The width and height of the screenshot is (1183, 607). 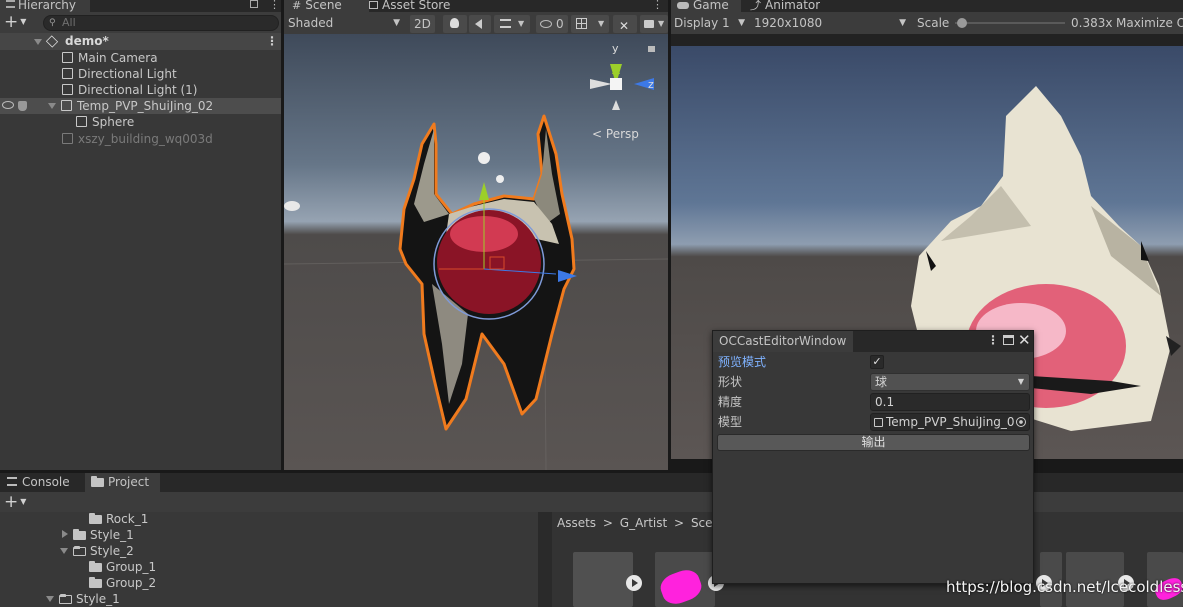 What do you see at coordinates (622, 87) in the screenshot?
I see `orientation-gizmo` at bounding box center [622, 87].